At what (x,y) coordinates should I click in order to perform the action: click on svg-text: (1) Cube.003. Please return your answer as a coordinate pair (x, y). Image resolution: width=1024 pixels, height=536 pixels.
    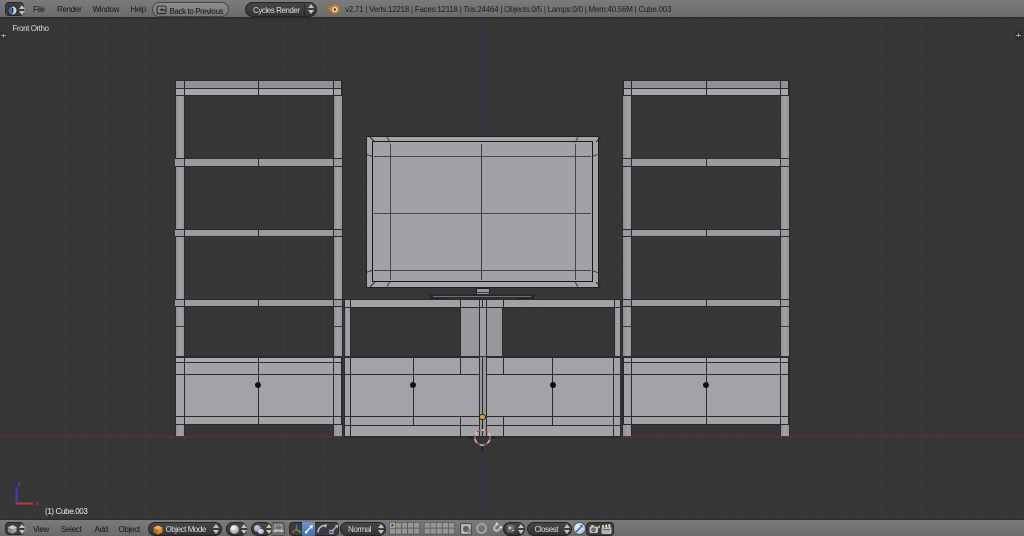
    Looking at the image, I should click on (66, 511).